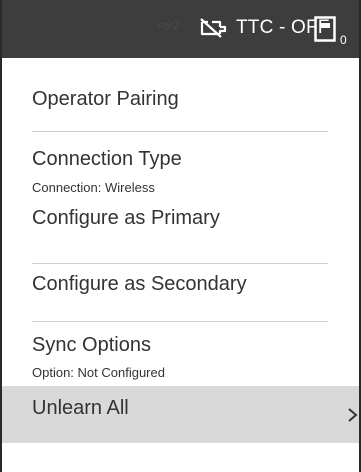  Describe the element at coordinates (105, 99) in the screenshot. I see `menu-item-label: Operator Pairing` at that location.